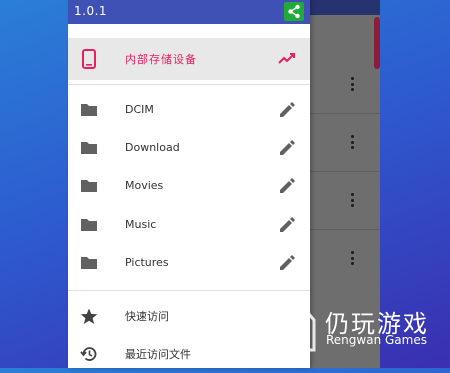 The width and height of the screenshot is (450, 373). What do you see at coordinates (89, 316) in the screenshot?
I see `star-icon` at bounding box center [89, 316].